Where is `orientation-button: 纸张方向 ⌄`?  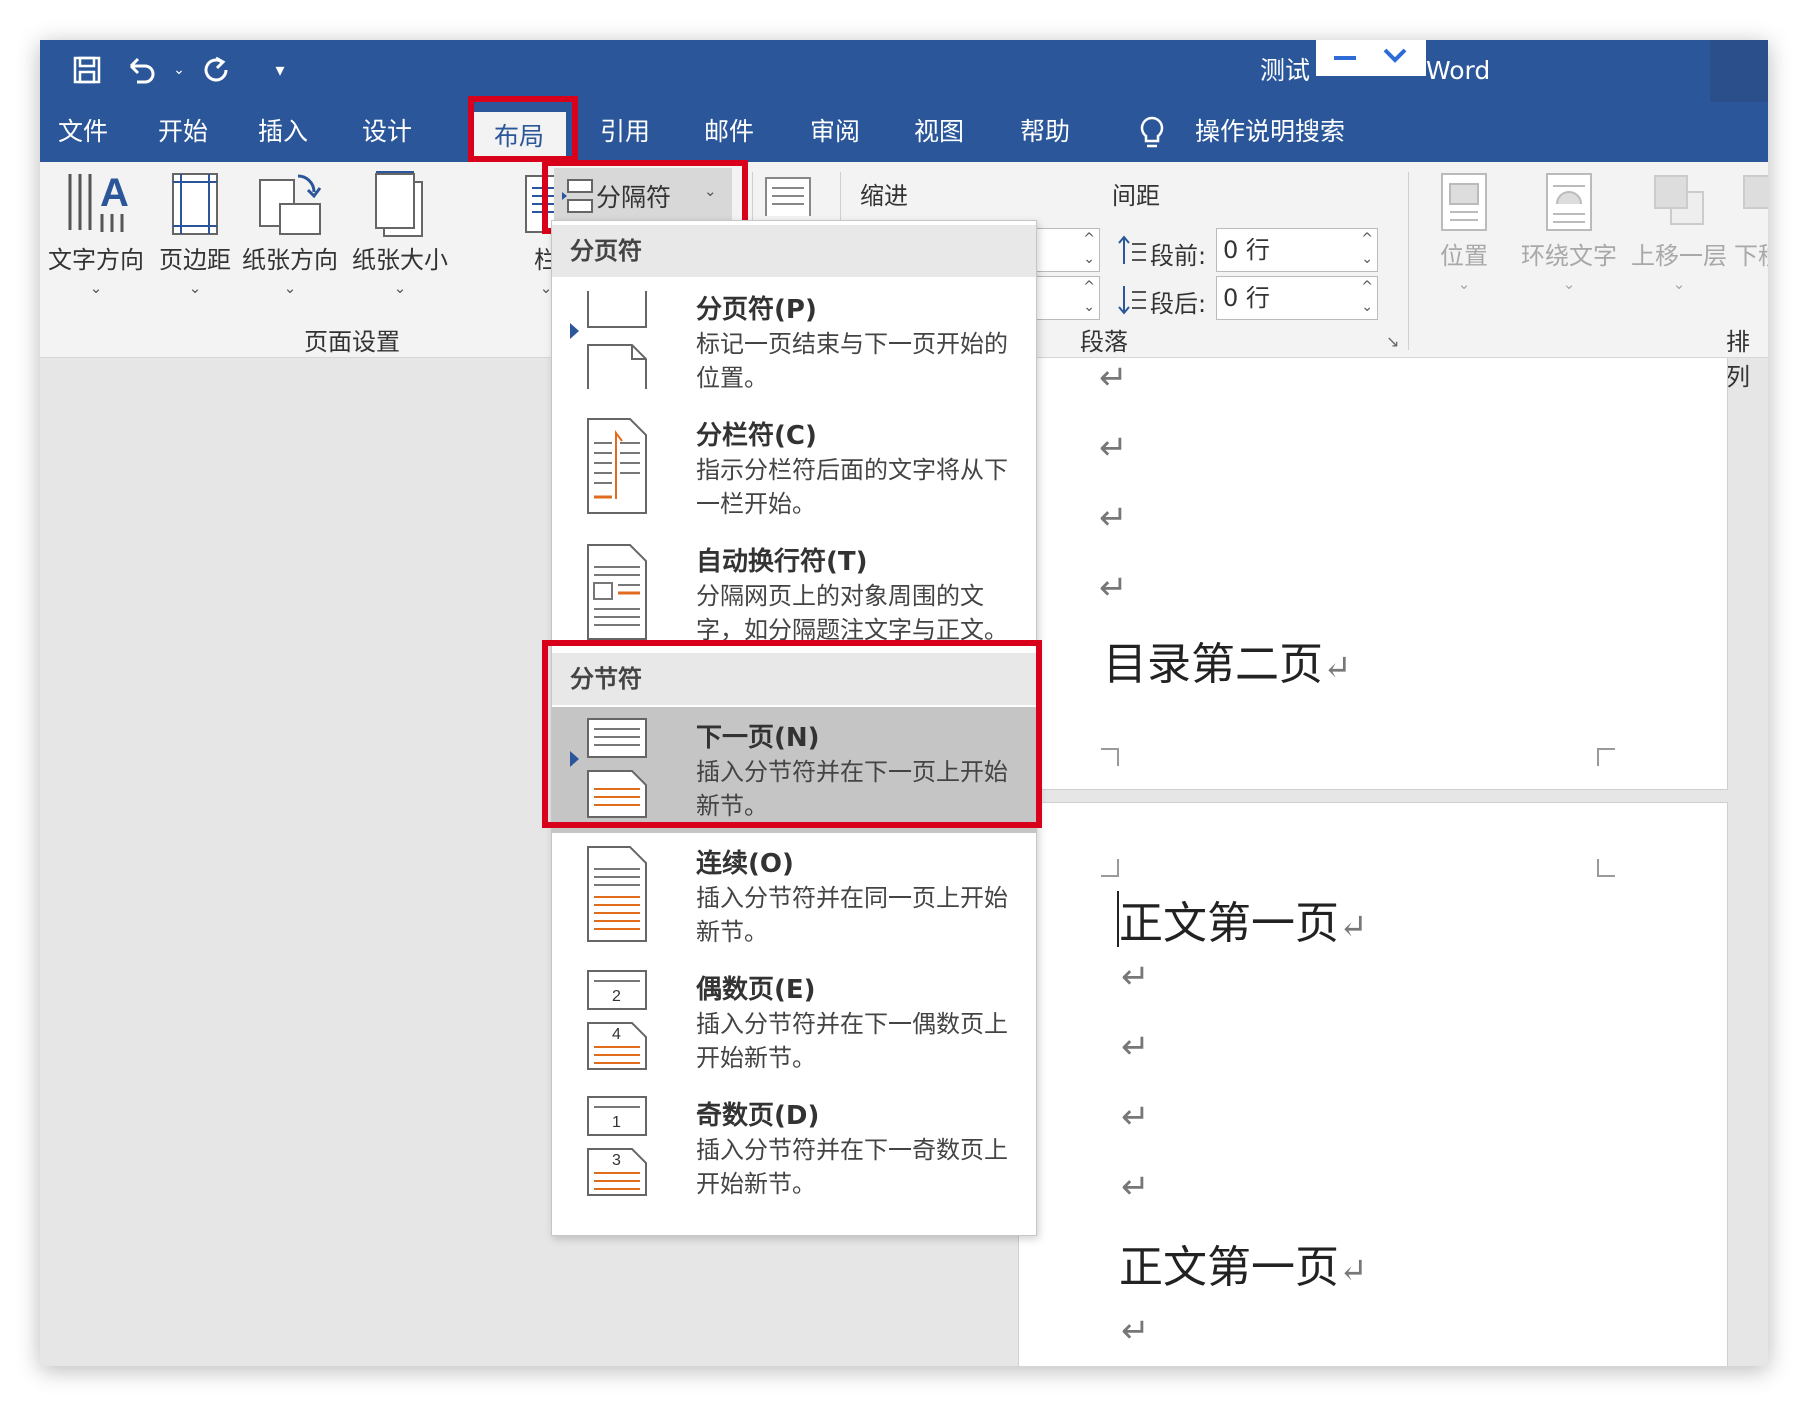 orientation-button: 纸张方向 ⌄ is located at coordinates (290, 233).